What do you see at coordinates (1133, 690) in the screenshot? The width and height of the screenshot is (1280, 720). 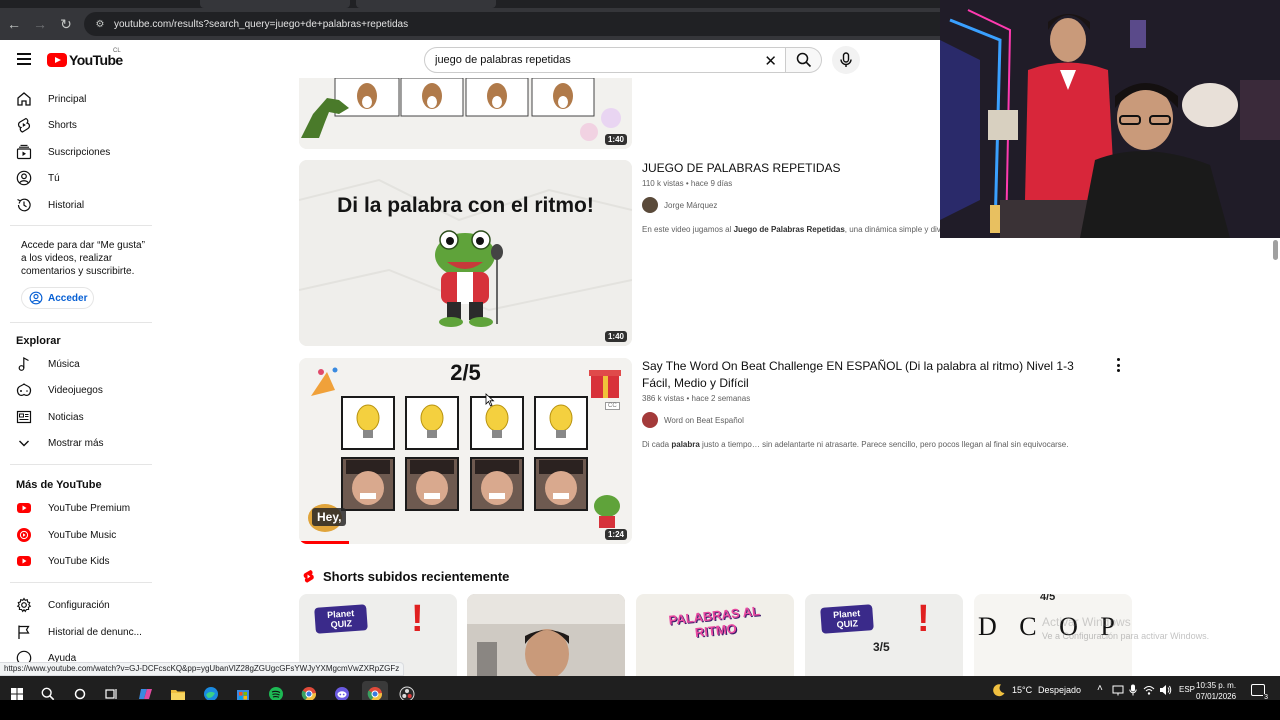 I see `microphone-icon` at bounding box center [1133, 690].